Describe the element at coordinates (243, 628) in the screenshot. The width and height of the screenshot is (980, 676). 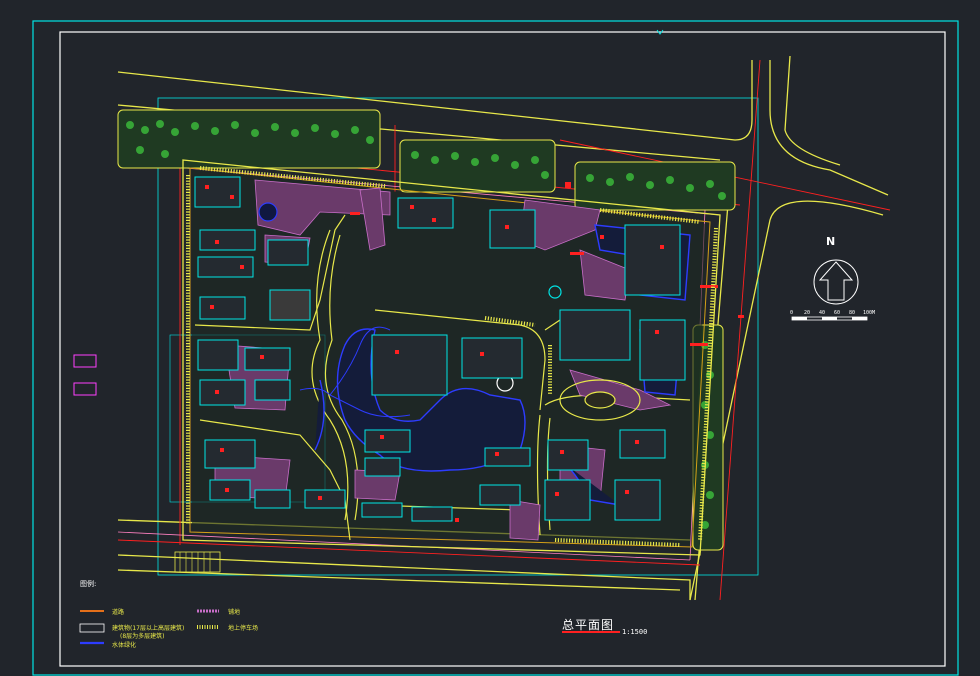
I see `legend-label-parking: 地上停车场` at that location.